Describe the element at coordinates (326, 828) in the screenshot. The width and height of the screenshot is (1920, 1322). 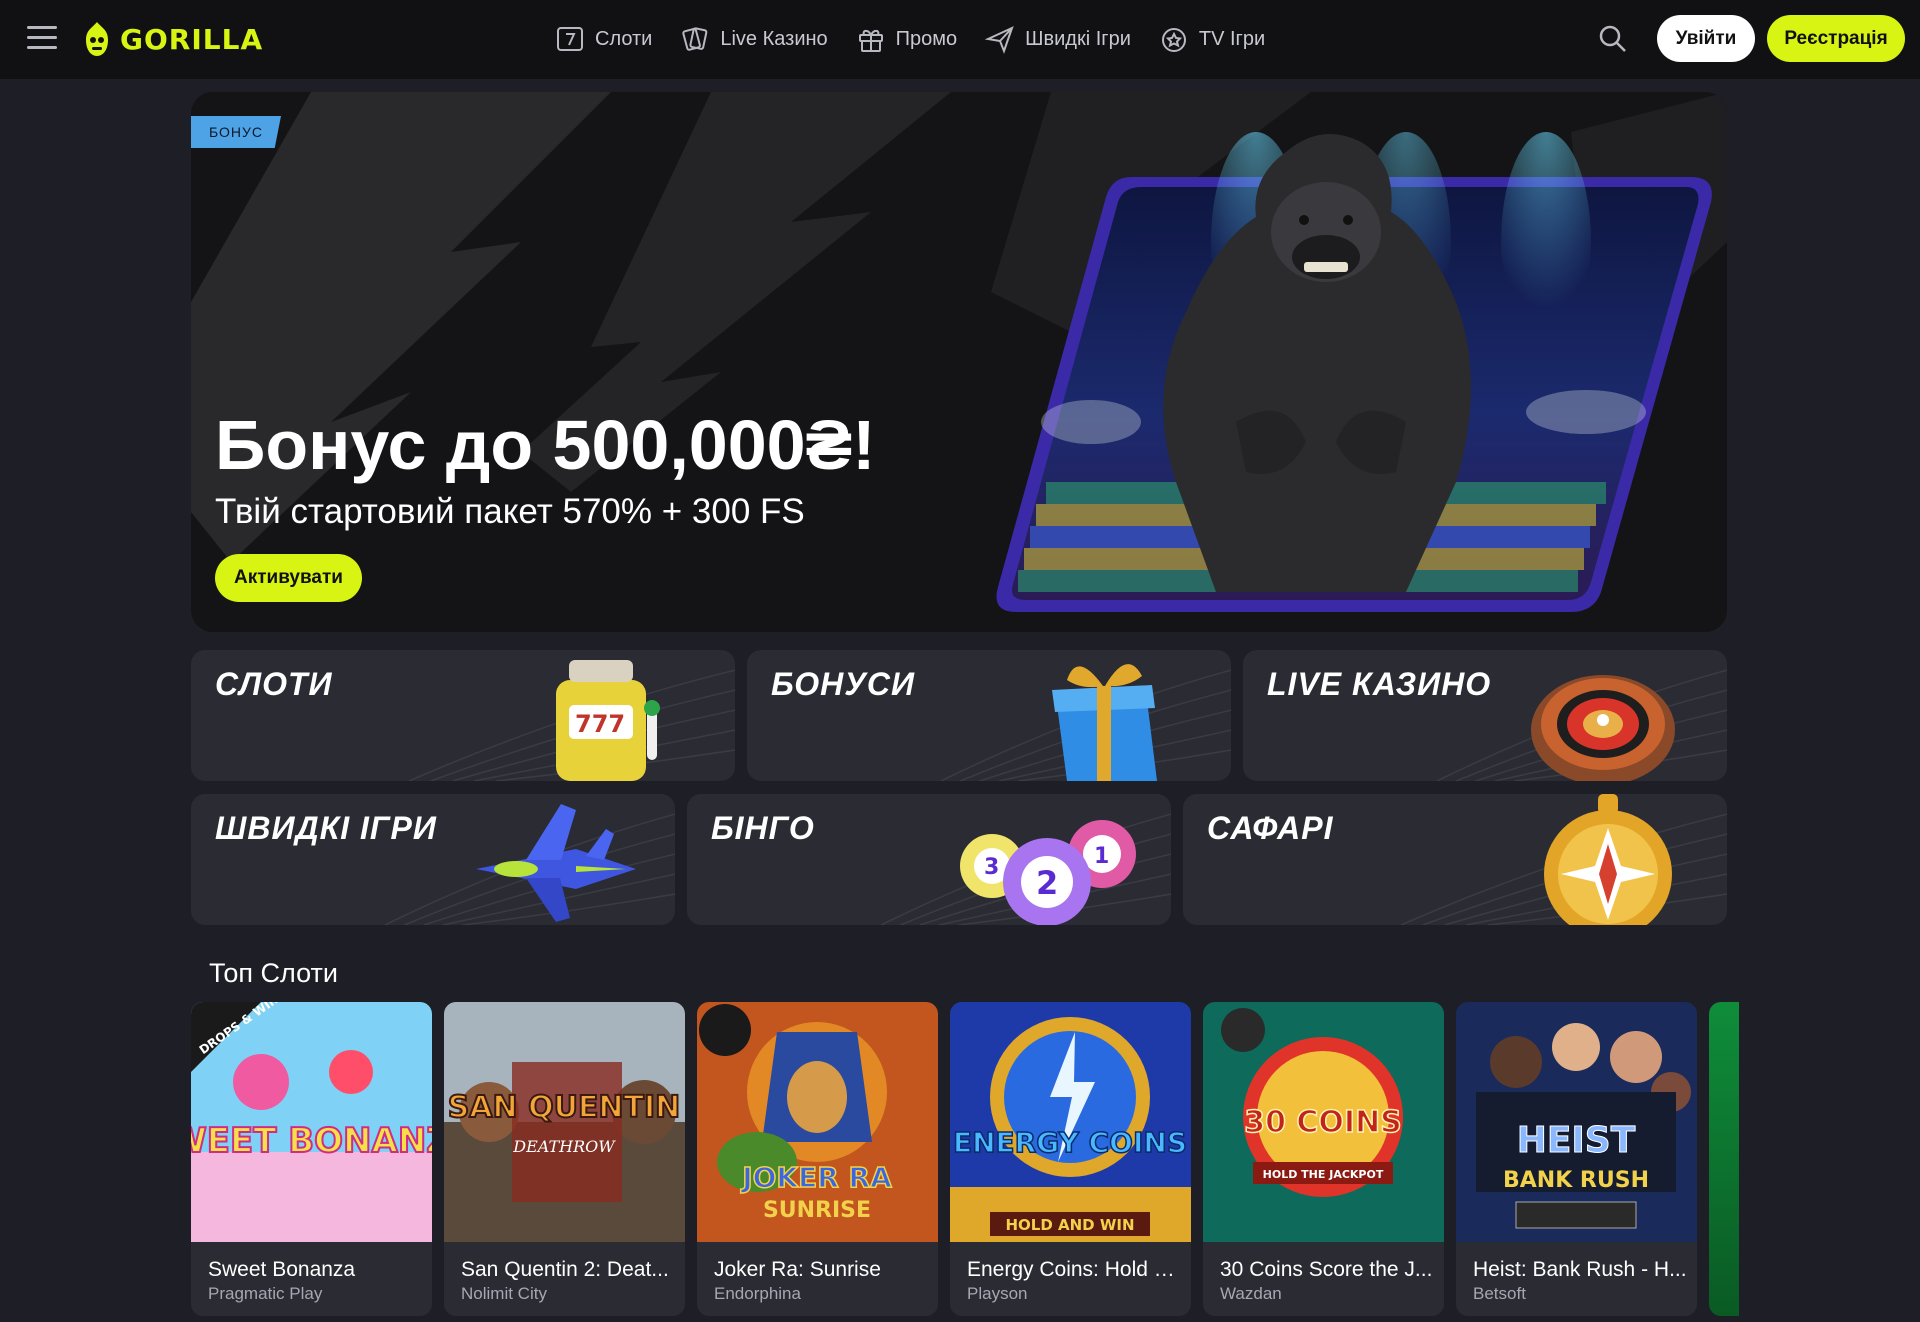
I see `category-fast-games-label: ШВИДКІ ІГРИ` at that location.